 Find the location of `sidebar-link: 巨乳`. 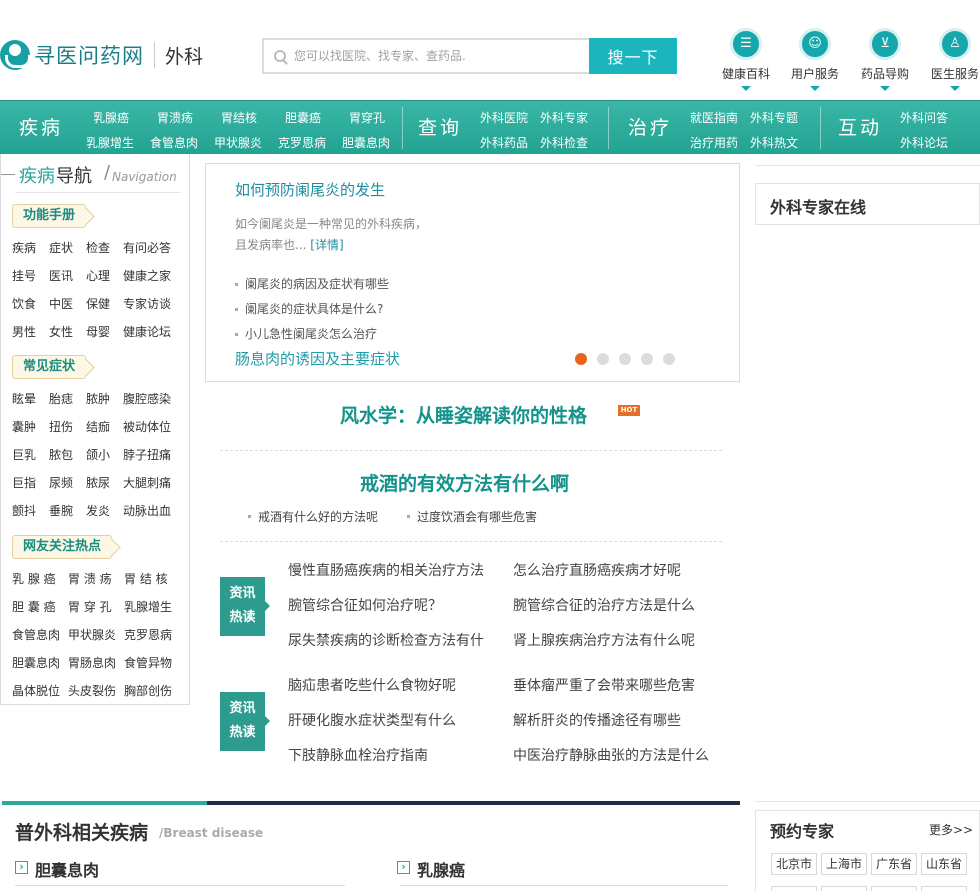

sidebar-link: 巨乳 is located at coordinates (24, 454).